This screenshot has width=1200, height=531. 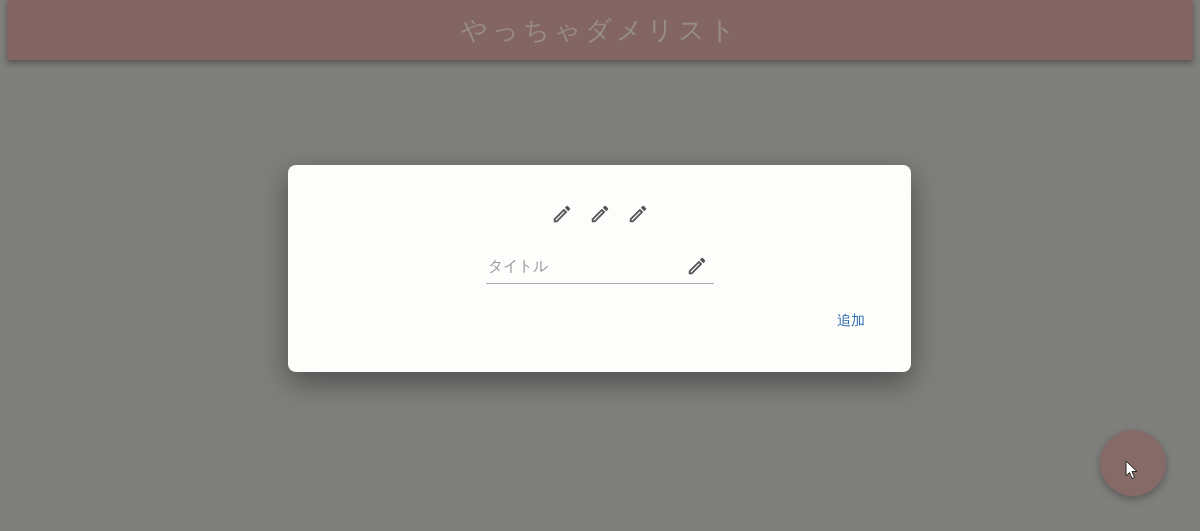 What do you see at coordinates (851, 321) in the screenshot?
I see `add-button: 追加` at bounding box center [851, 321].